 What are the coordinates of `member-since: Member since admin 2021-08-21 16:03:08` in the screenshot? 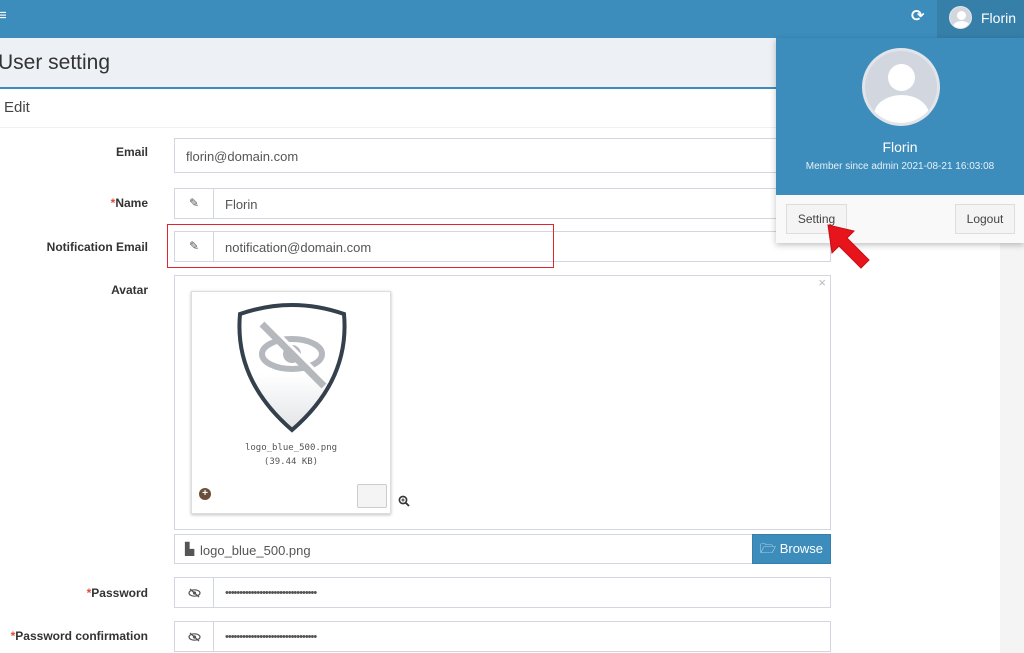 It's located at (900, 166).